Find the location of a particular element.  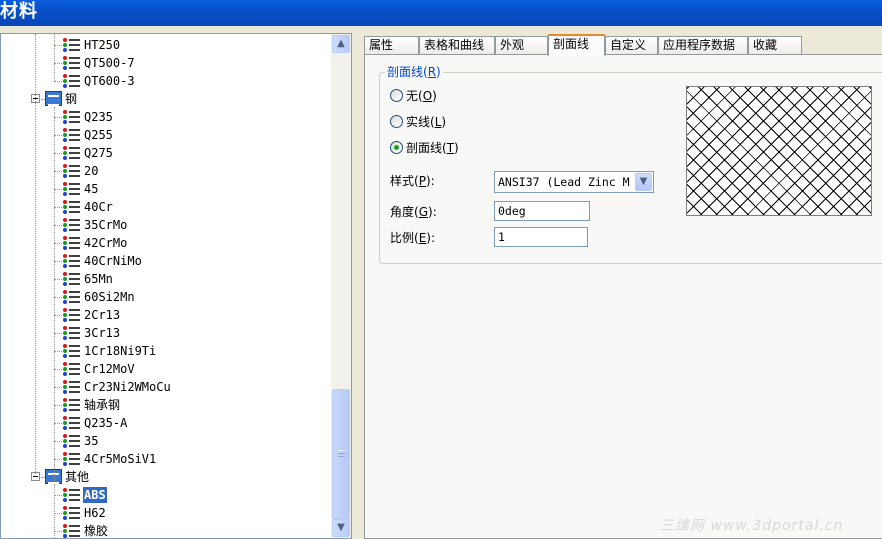

tree-item: Q275 is located at coordinates (166, 153).